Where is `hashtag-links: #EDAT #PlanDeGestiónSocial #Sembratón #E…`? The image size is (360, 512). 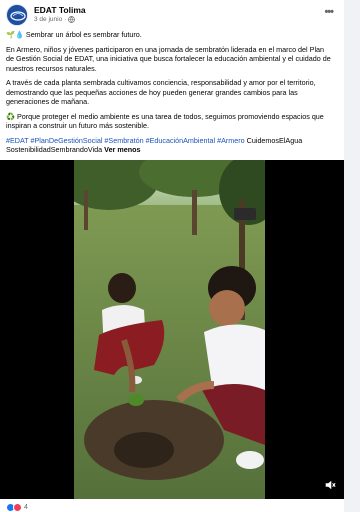 hashtag-links: #EDAT #PlanDeGestiónSocial #Sembratón #E… is located at coordinates (125, 140).